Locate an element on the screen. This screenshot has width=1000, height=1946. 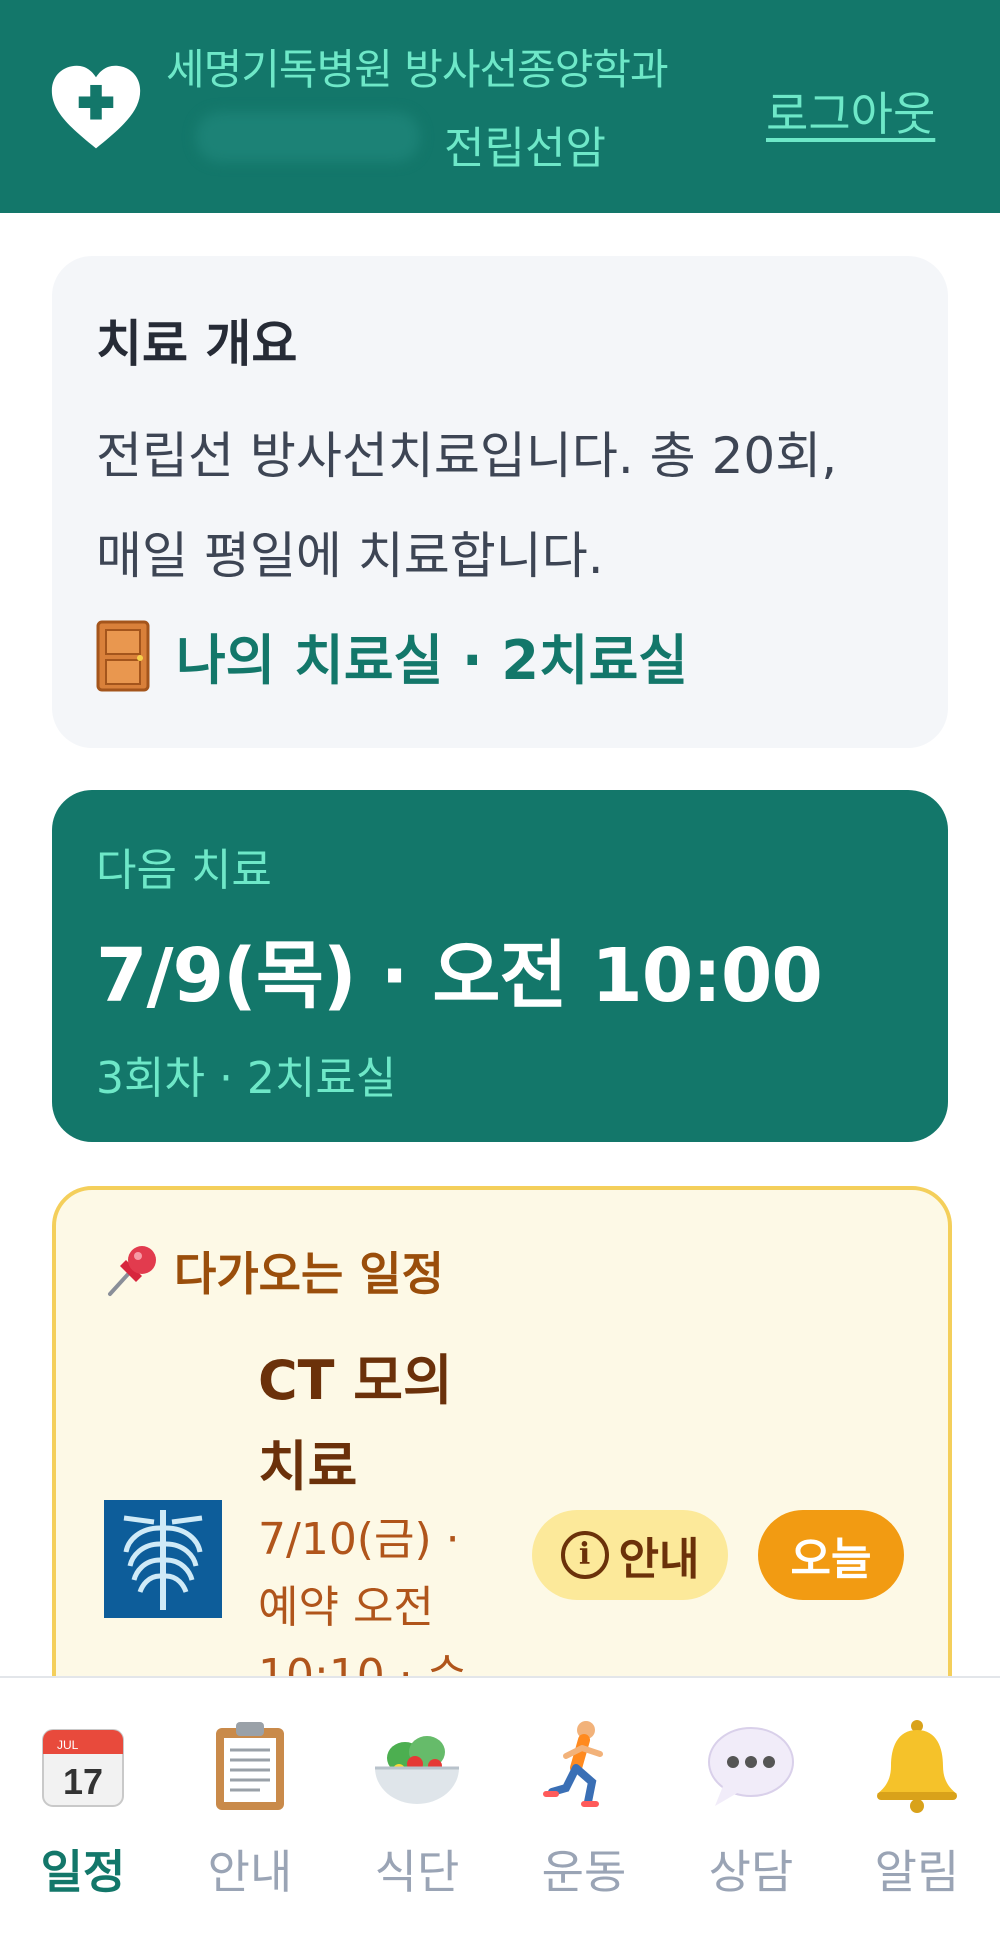
next-treatment-label: 다음 치료 is located at coordinates (184, 870).